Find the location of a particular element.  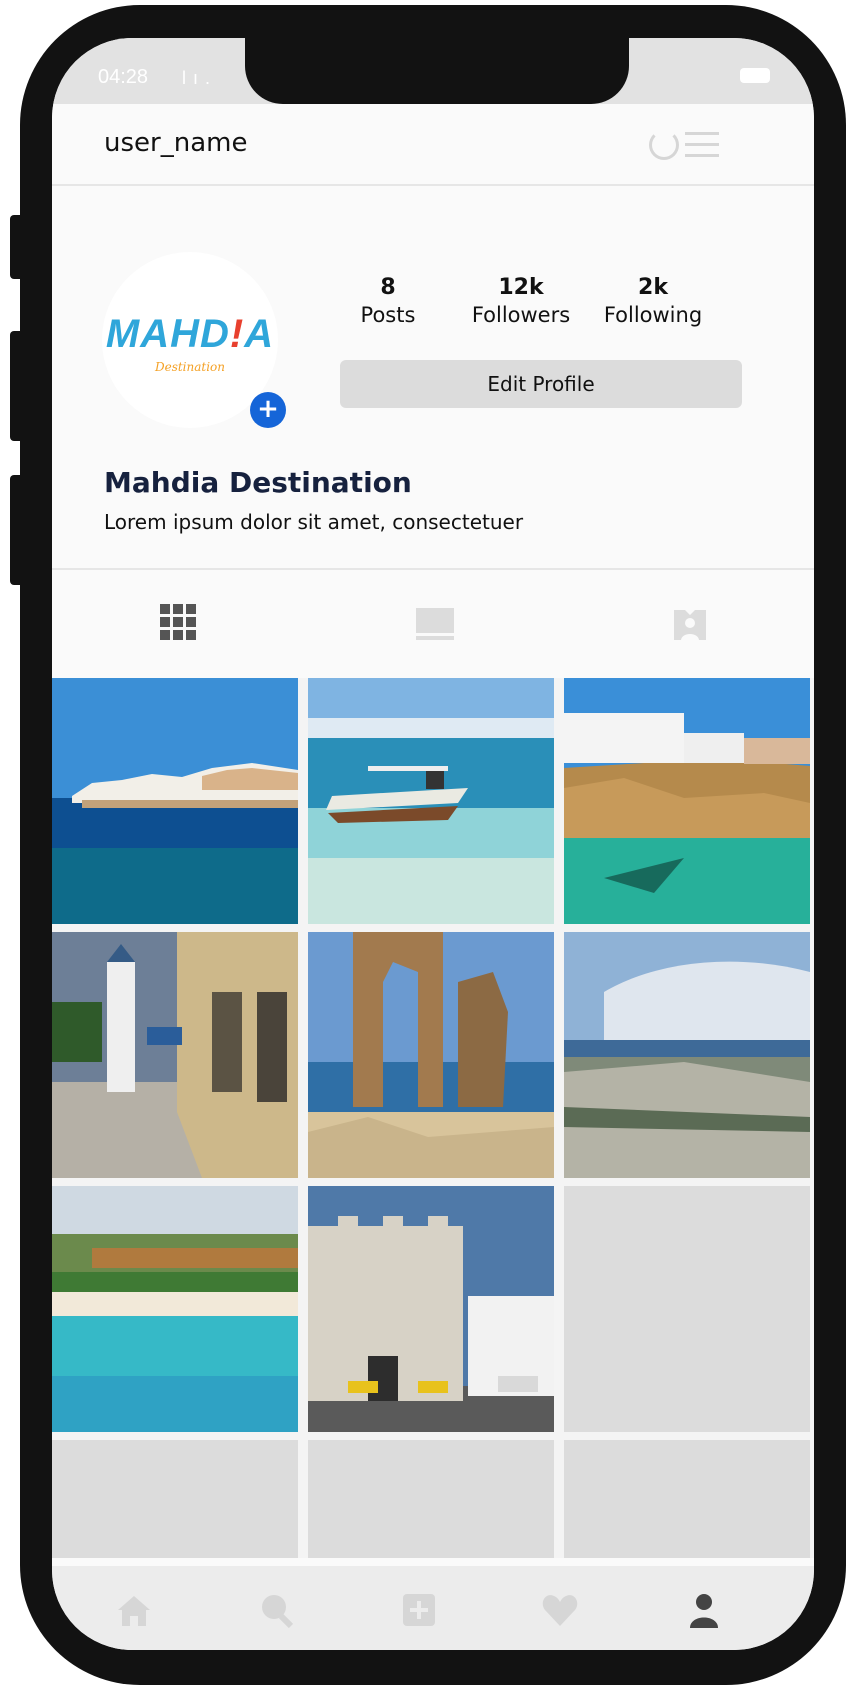

mute-switch is located at coordinates (18, 247).